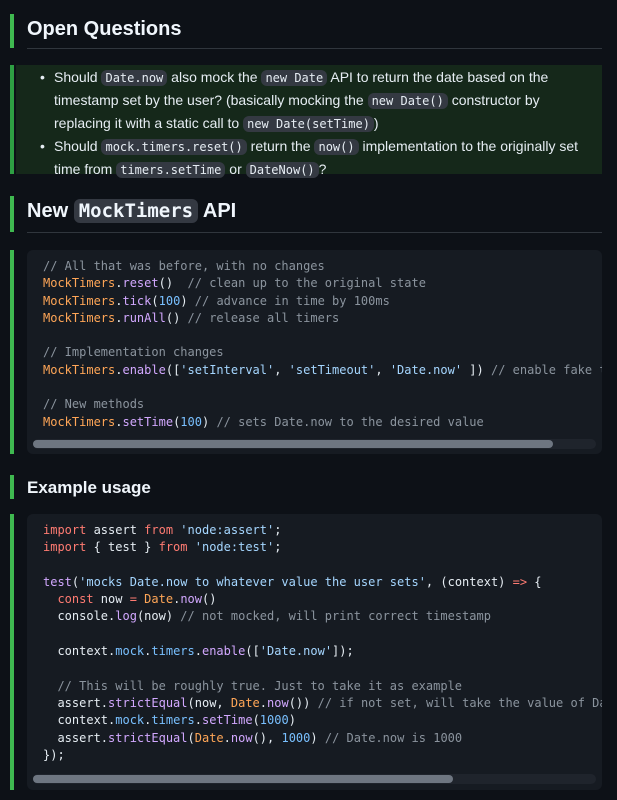 The height and width of the screenshot is (800, 617). What do you see at coordinates (282, 170) in the screenshot?
I see `inline-code: DateNow()` at bounding box center [282, 170].